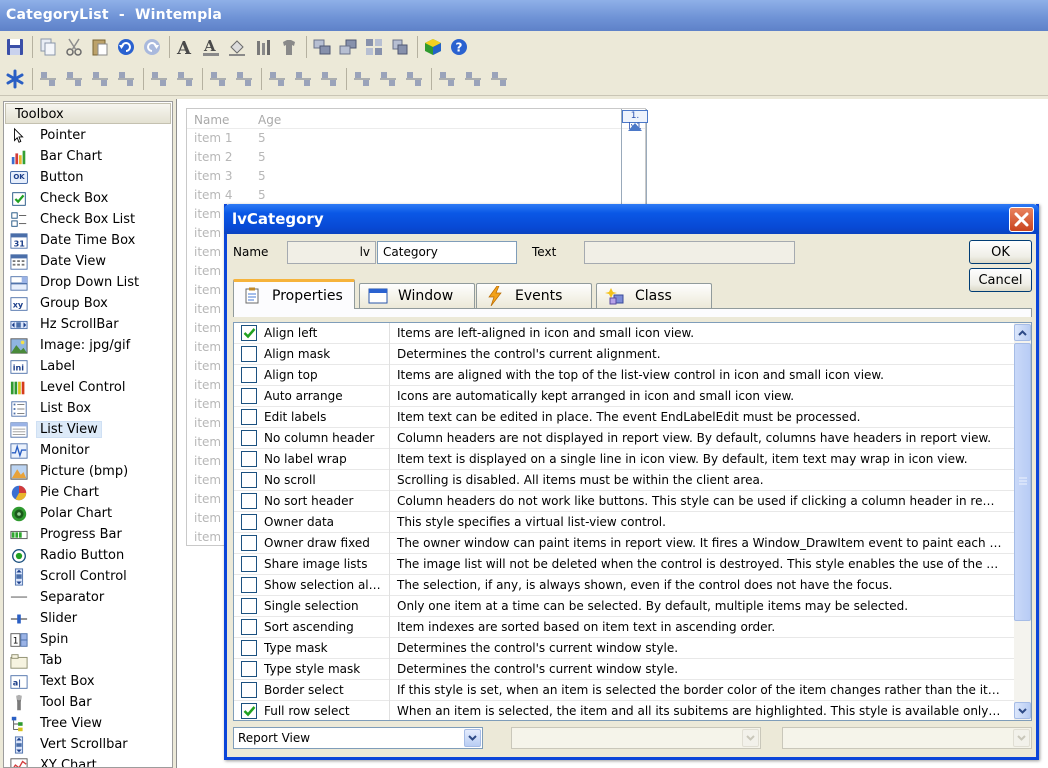  Describe the element at coordinates (388, 79) in the screenshot. I see `middle-align-button` at that location.